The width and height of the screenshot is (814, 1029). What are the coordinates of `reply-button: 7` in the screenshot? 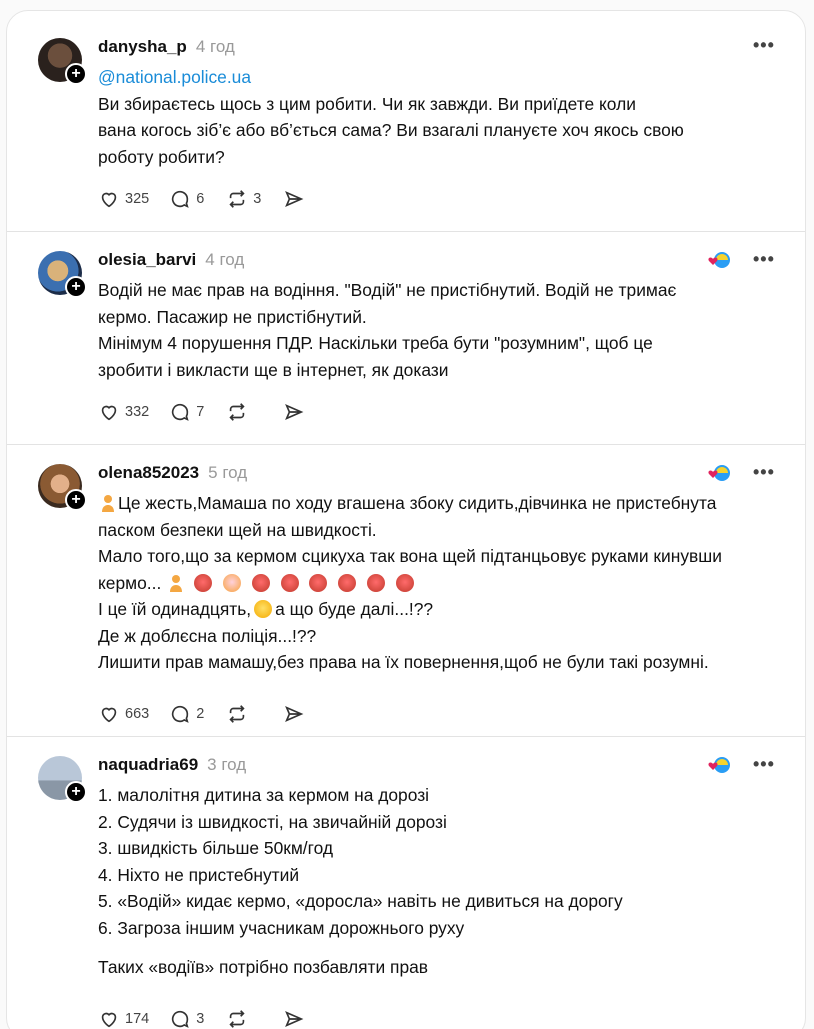 It's located at (187, 412).